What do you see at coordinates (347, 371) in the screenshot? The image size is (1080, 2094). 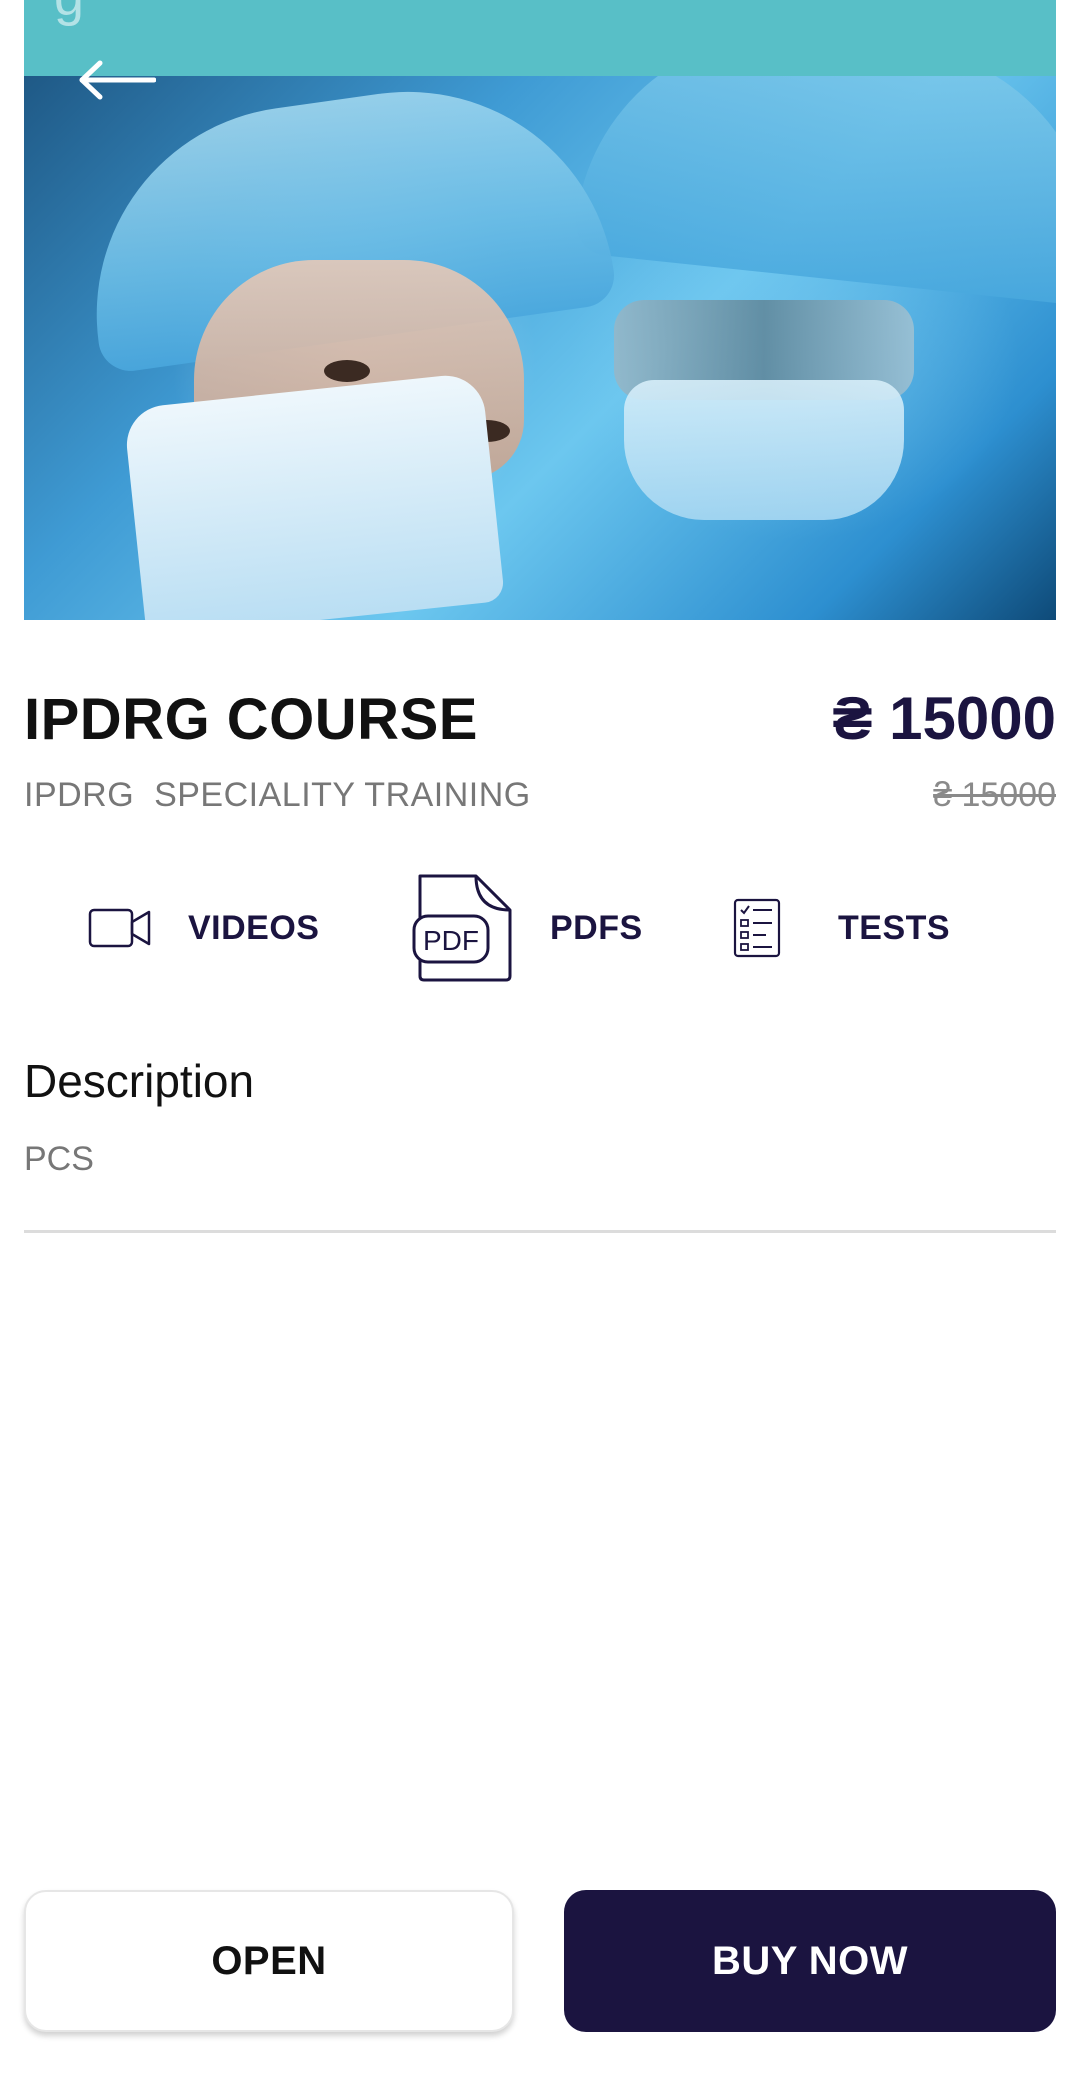 I see `banner-eye-left` at bounding box center [347, 371].